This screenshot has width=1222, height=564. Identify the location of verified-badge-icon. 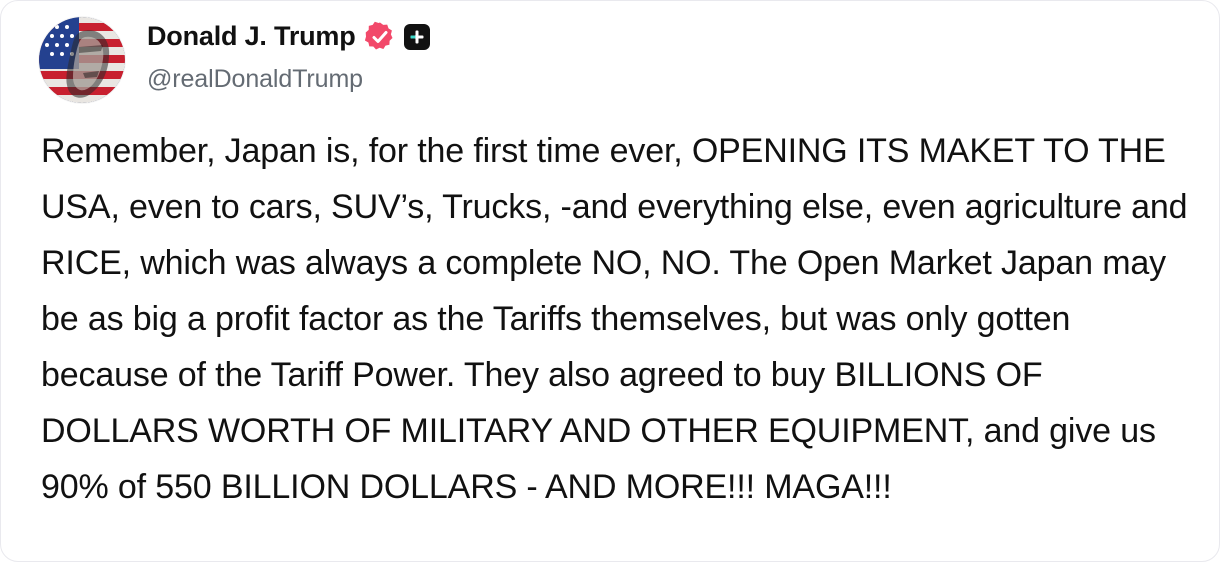
(380, 37).